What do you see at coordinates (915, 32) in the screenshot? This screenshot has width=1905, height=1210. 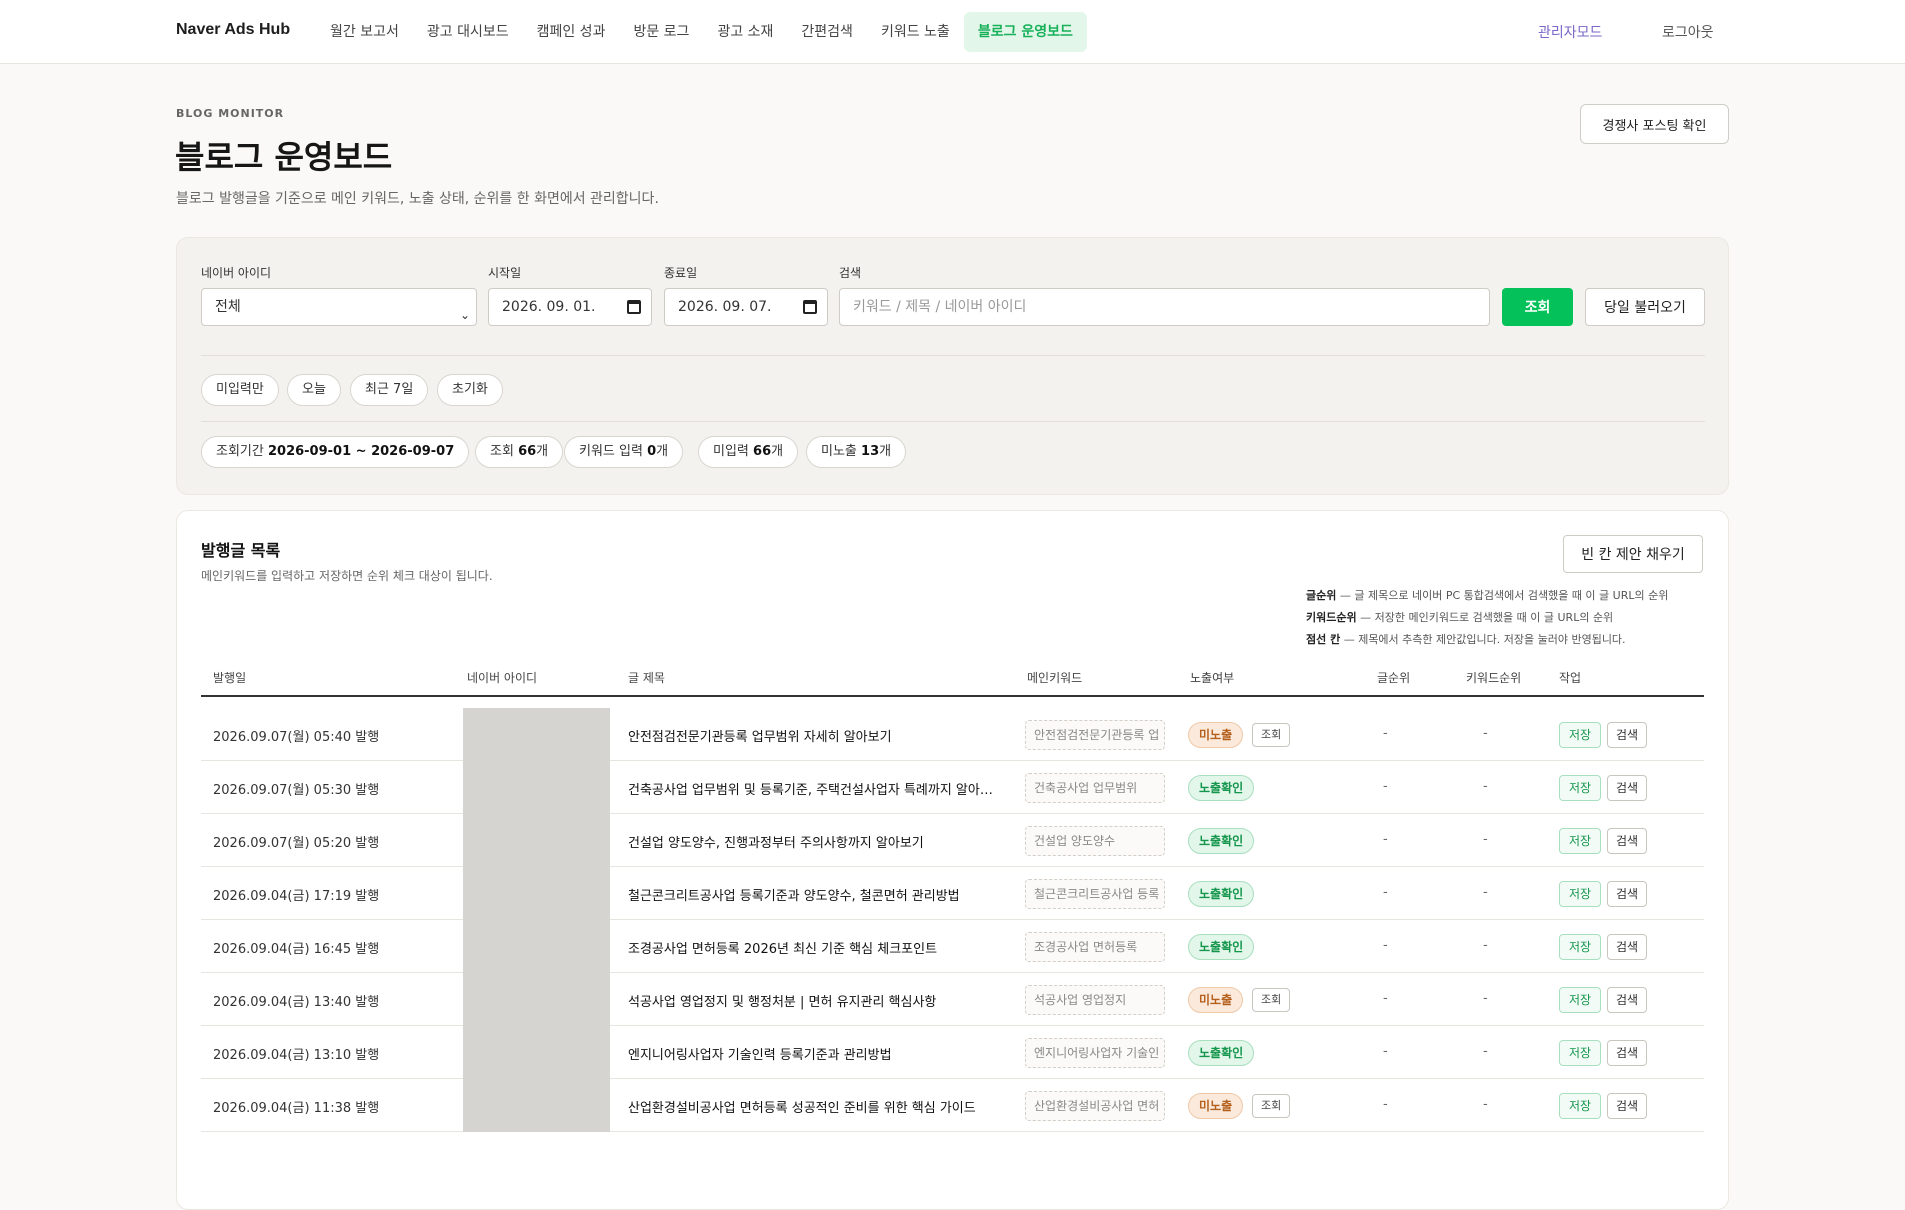 I see `nav-item-keyword-exposure: 키워드 노출` at bounding box center [915, 32].